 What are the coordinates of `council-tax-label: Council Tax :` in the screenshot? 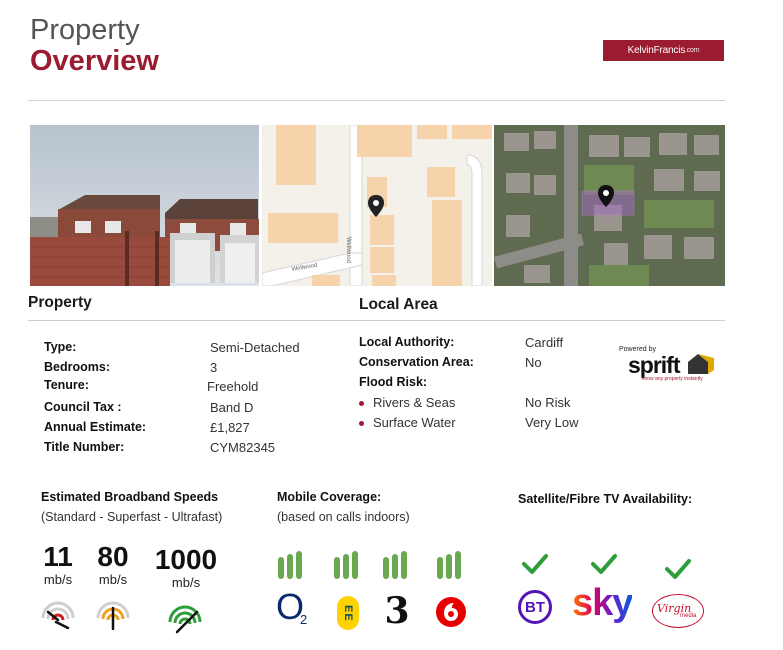 It's located at (83, 407).